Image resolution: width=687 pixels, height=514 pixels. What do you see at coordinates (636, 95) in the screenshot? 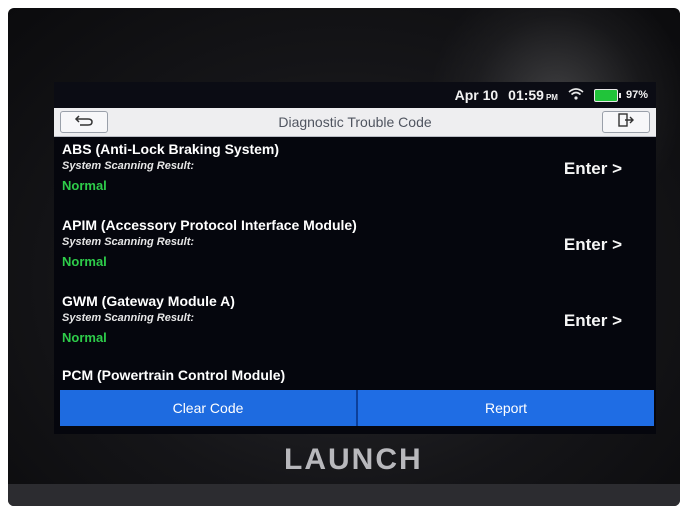
I see `battery-percent: 97%` at bounding box center [636, 95].